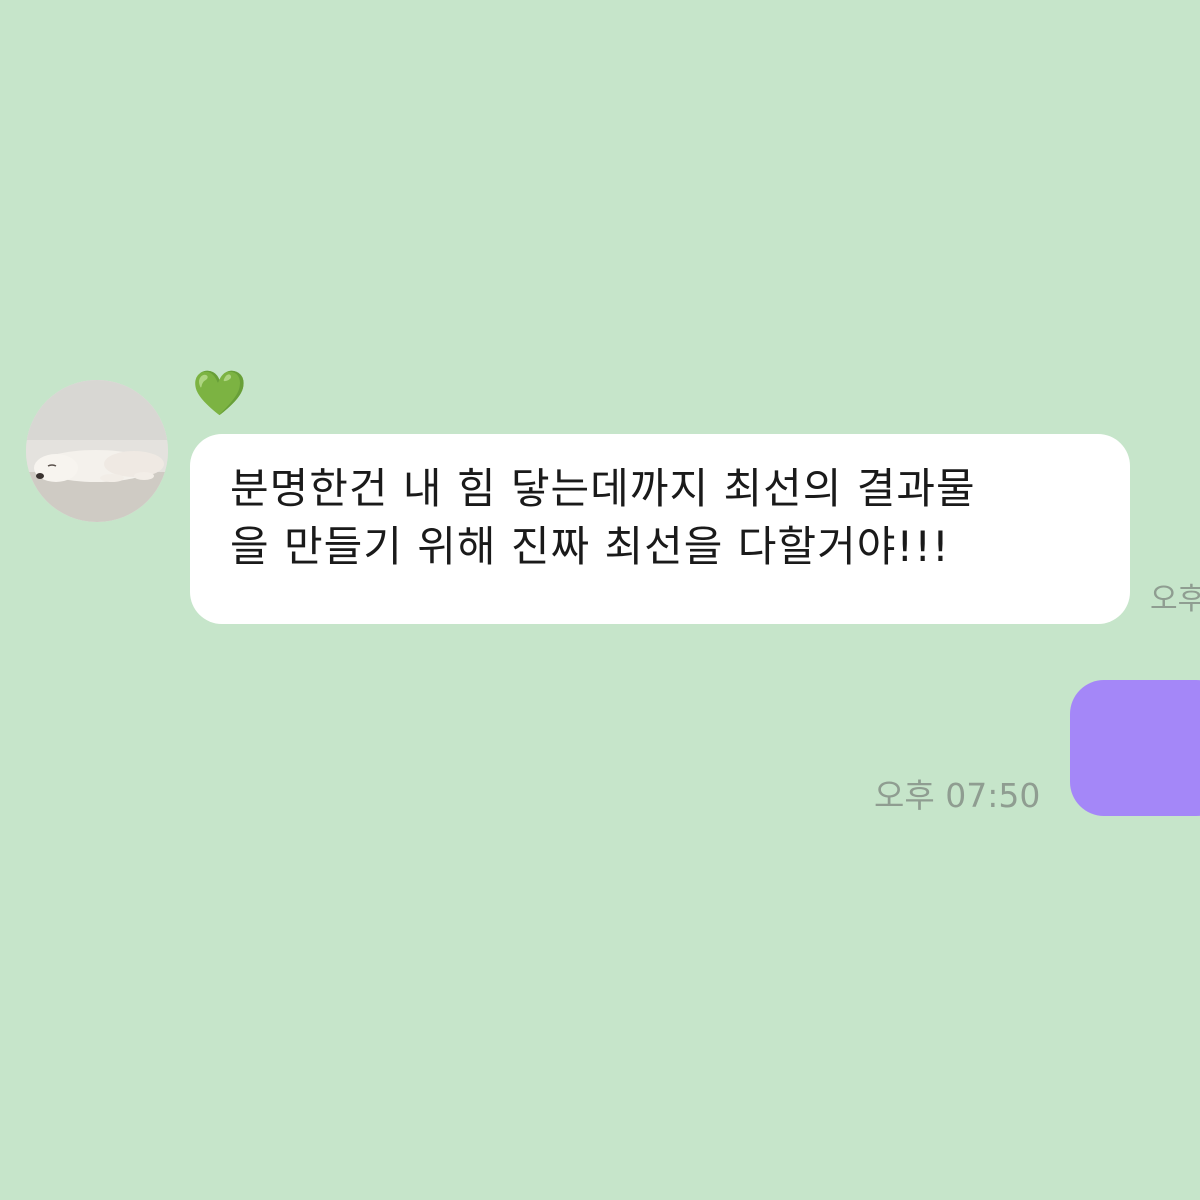  What do you see at coordinates (1175, 599) in the screenshot?
I see `incoming-timestamp: 오후` at bounding box center [1175, 599].